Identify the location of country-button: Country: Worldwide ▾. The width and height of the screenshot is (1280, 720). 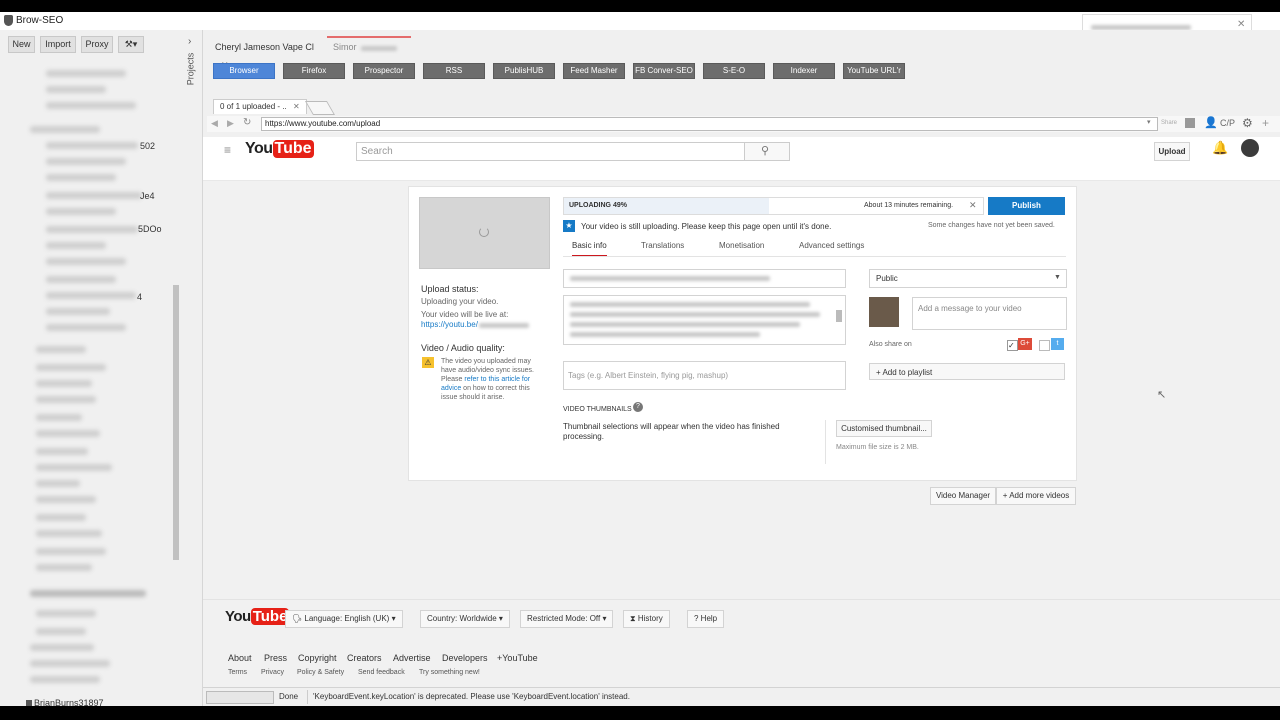
(465, 619).